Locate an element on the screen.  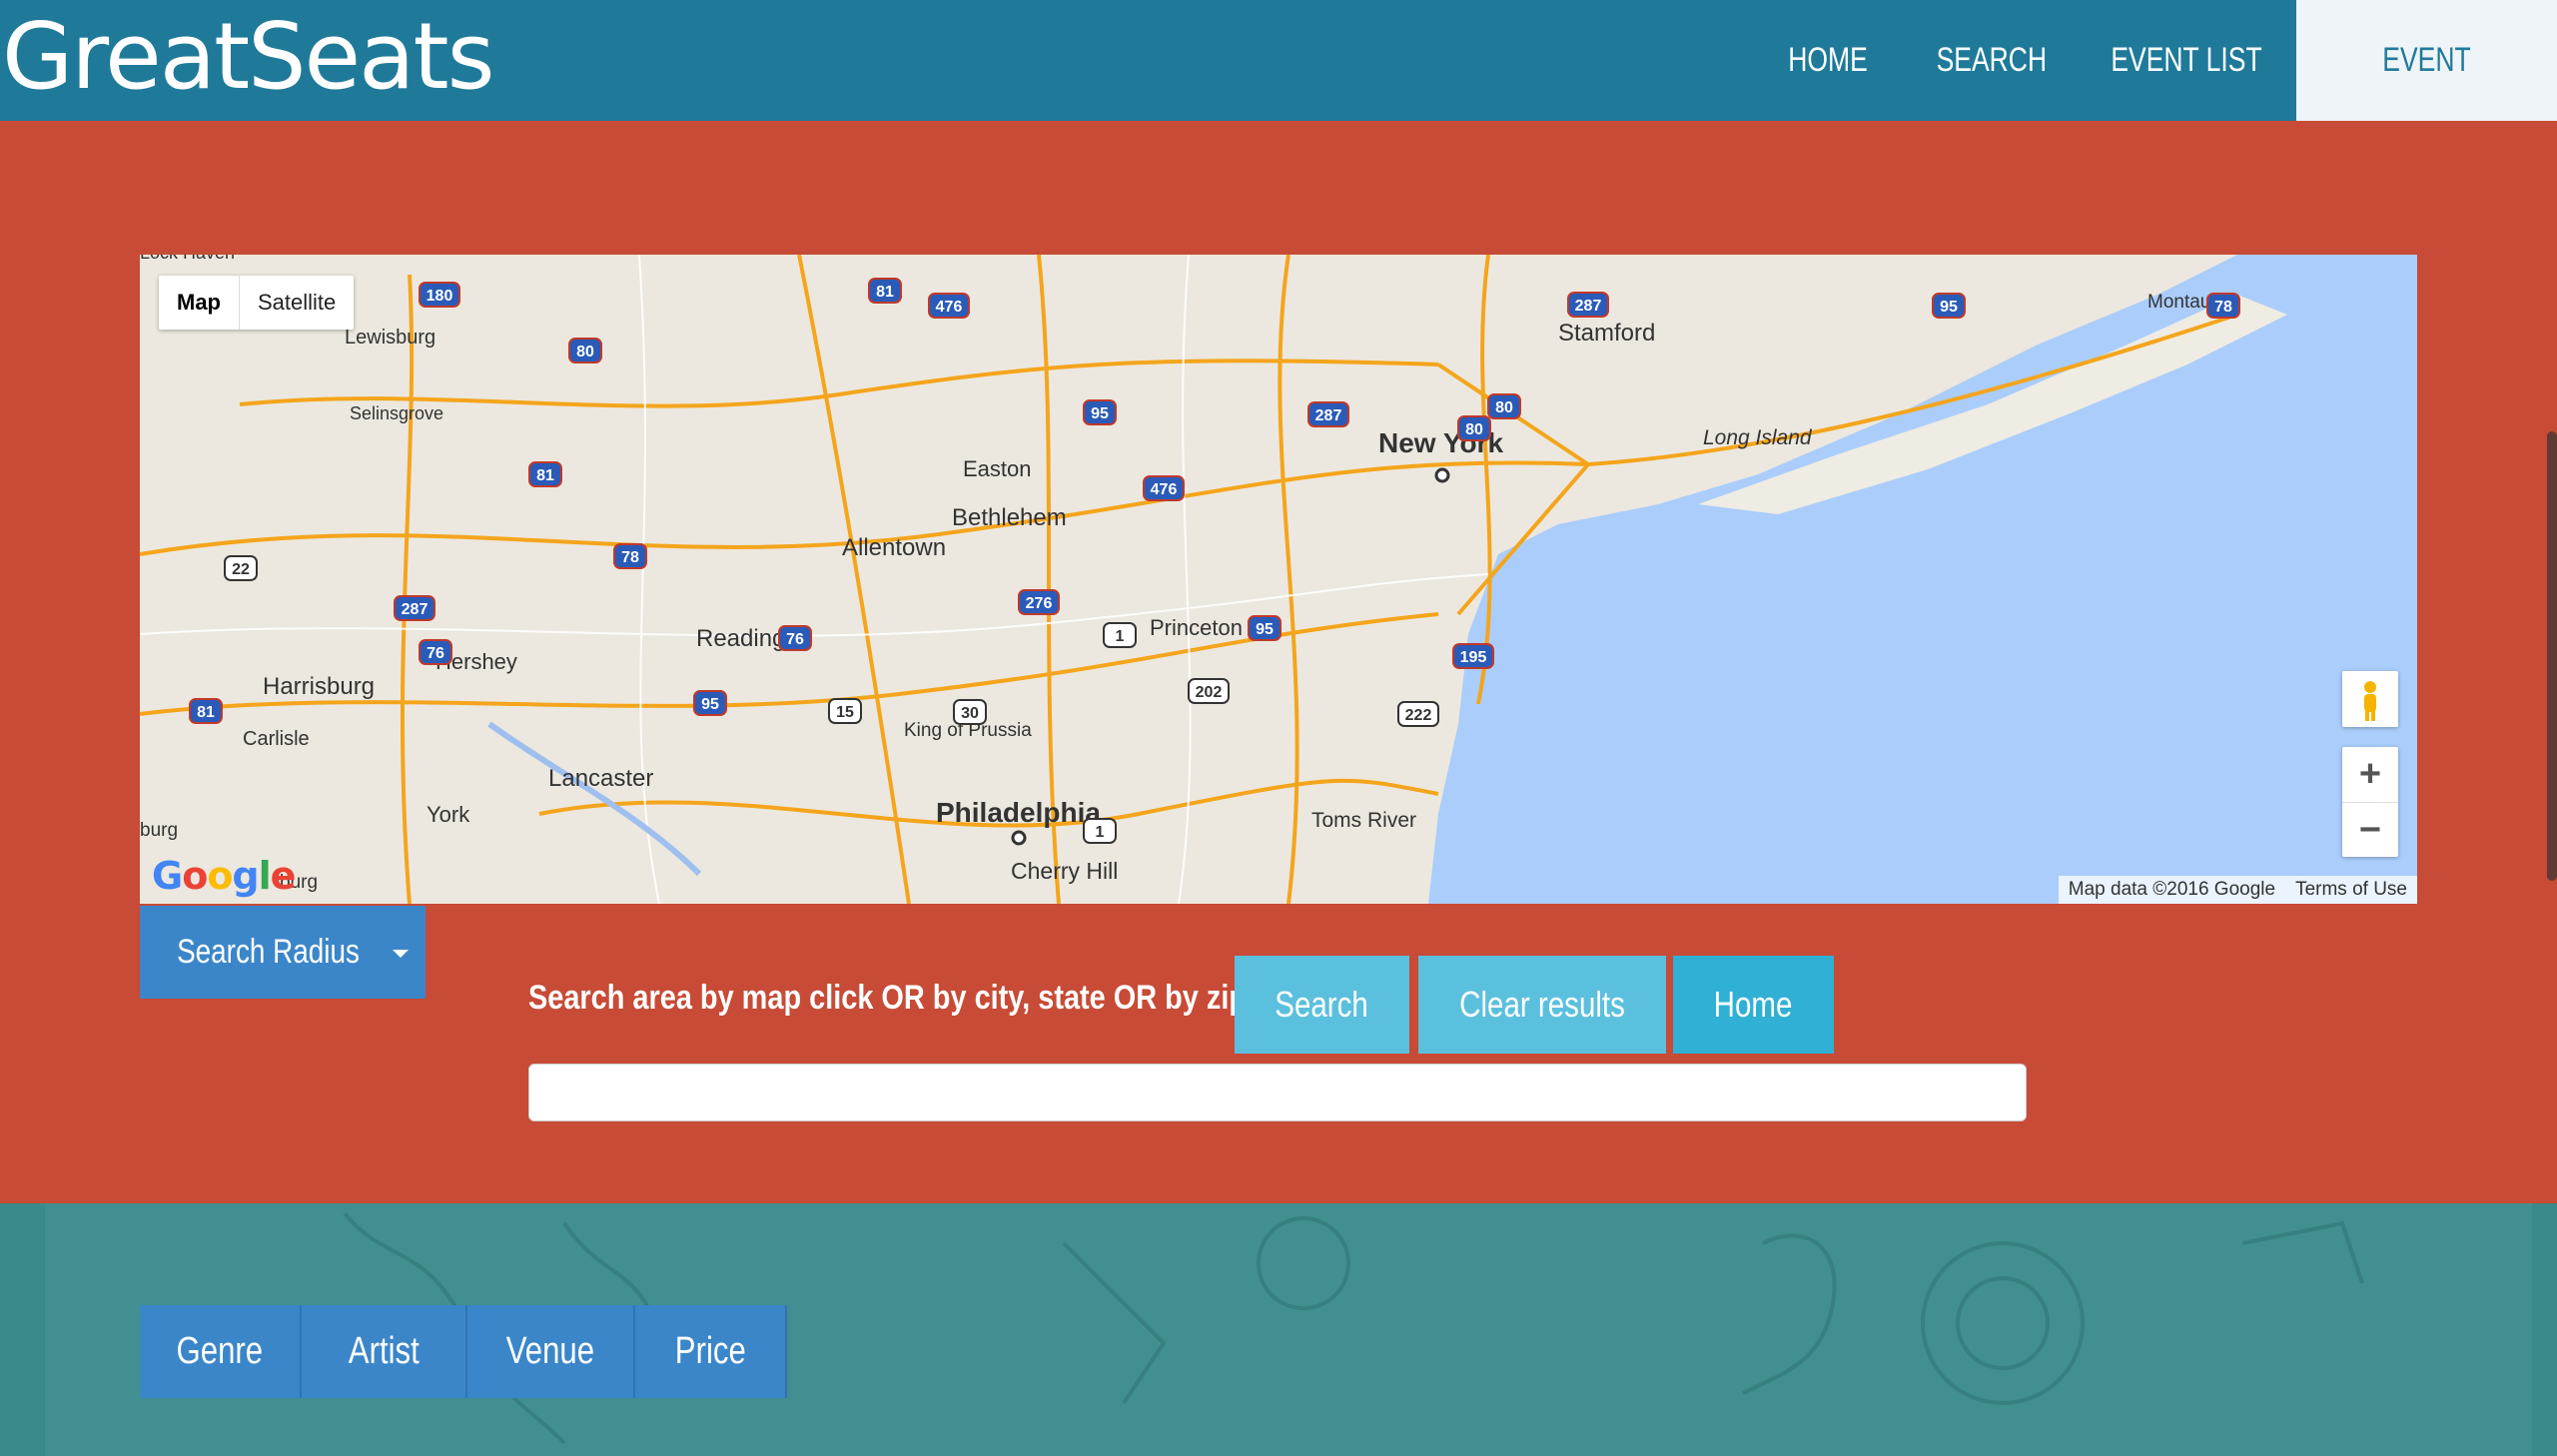
route-shield-label: 276 is located at coordinates (1039, 603).